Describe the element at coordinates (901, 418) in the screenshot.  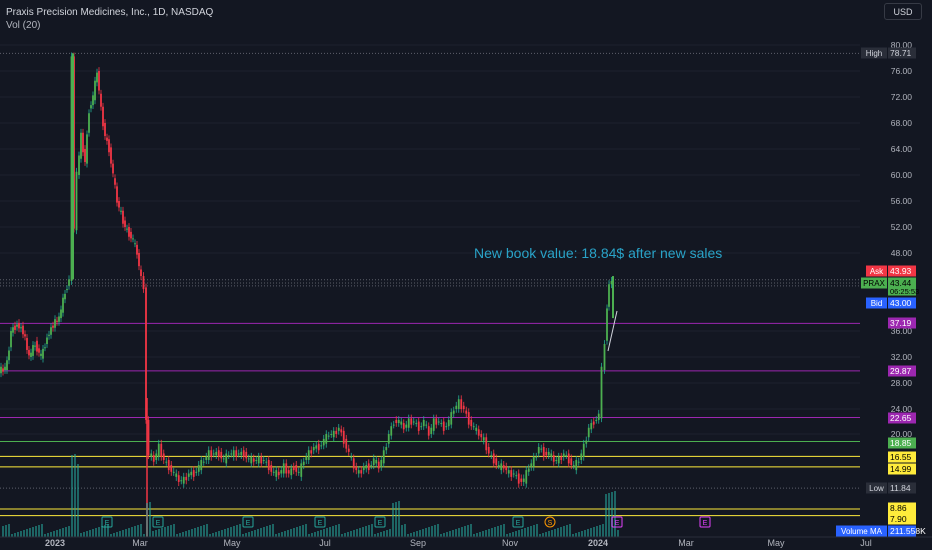
I see `price-label-value: 22.65` at that location.